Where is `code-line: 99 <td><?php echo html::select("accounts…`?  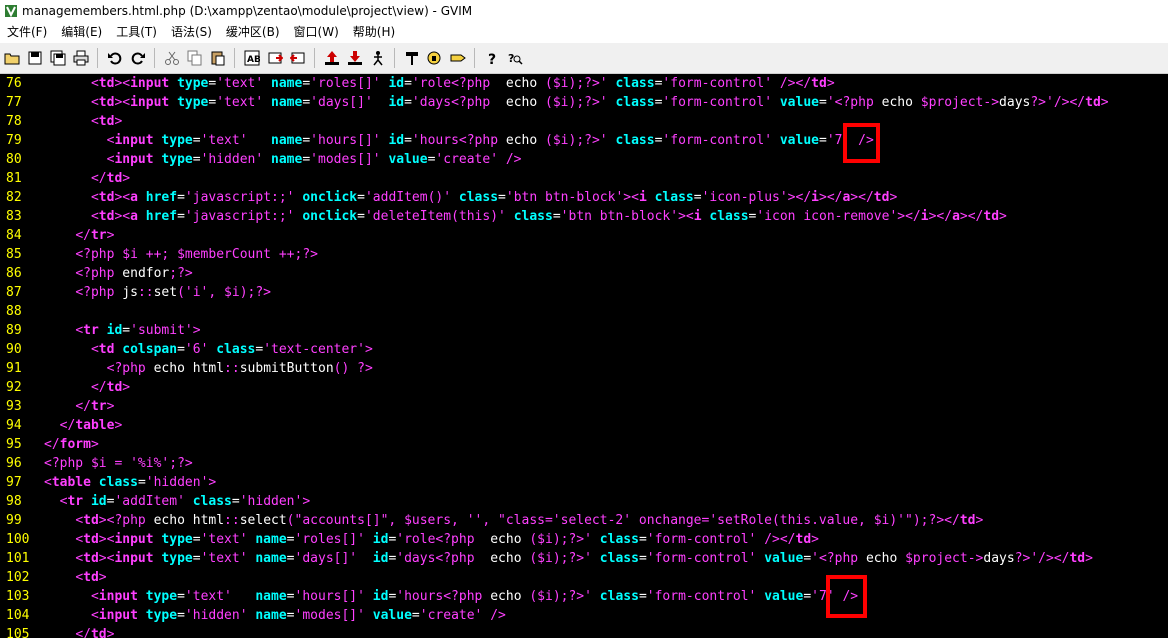
code-line: 99 <td><?php echo html::select("accounts… is located at coordinates (584, 520).